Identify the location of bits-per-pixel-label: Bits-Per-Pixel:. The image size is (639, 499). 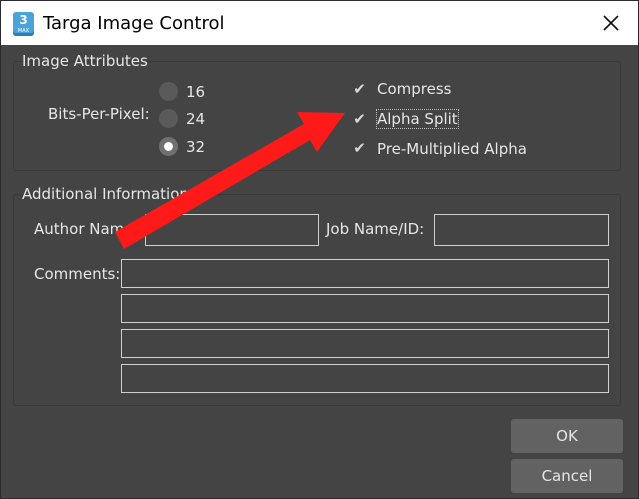
(99, 114).